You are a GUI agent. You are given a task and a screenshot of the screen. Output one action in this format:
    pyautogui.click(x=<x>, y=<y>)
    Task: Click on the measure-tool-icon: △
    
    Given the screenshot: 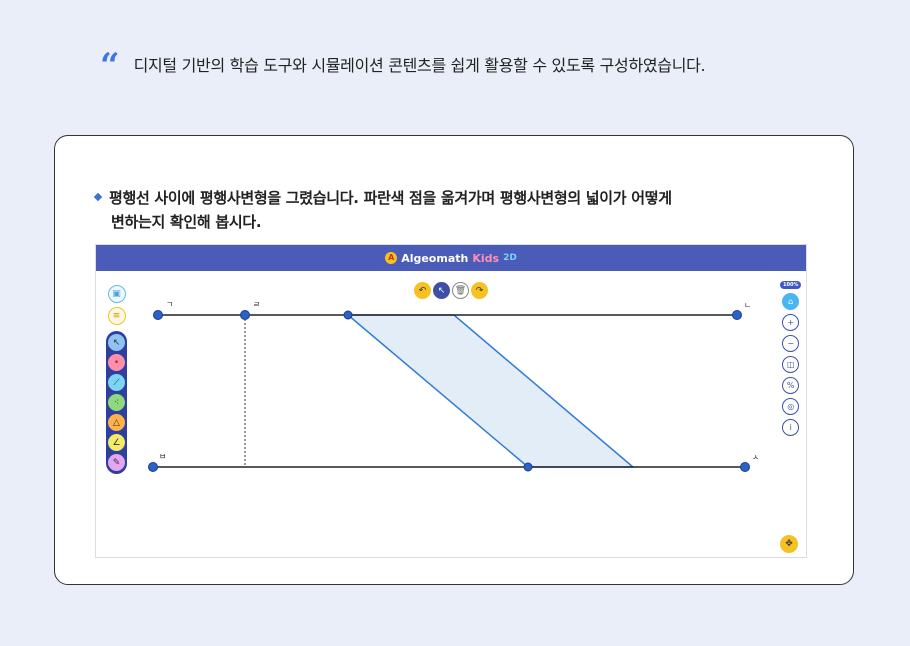 What is the action you would take?
    pyautogui.click(x=116, y=422)
    